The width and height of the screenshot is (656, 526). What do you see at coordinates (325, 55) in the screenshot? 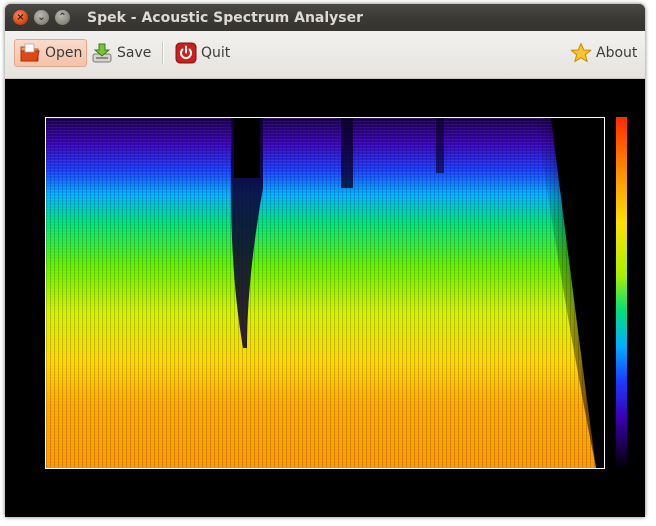
I see `toolbar: Open Save Quit About` at bounding box center [325, 55].